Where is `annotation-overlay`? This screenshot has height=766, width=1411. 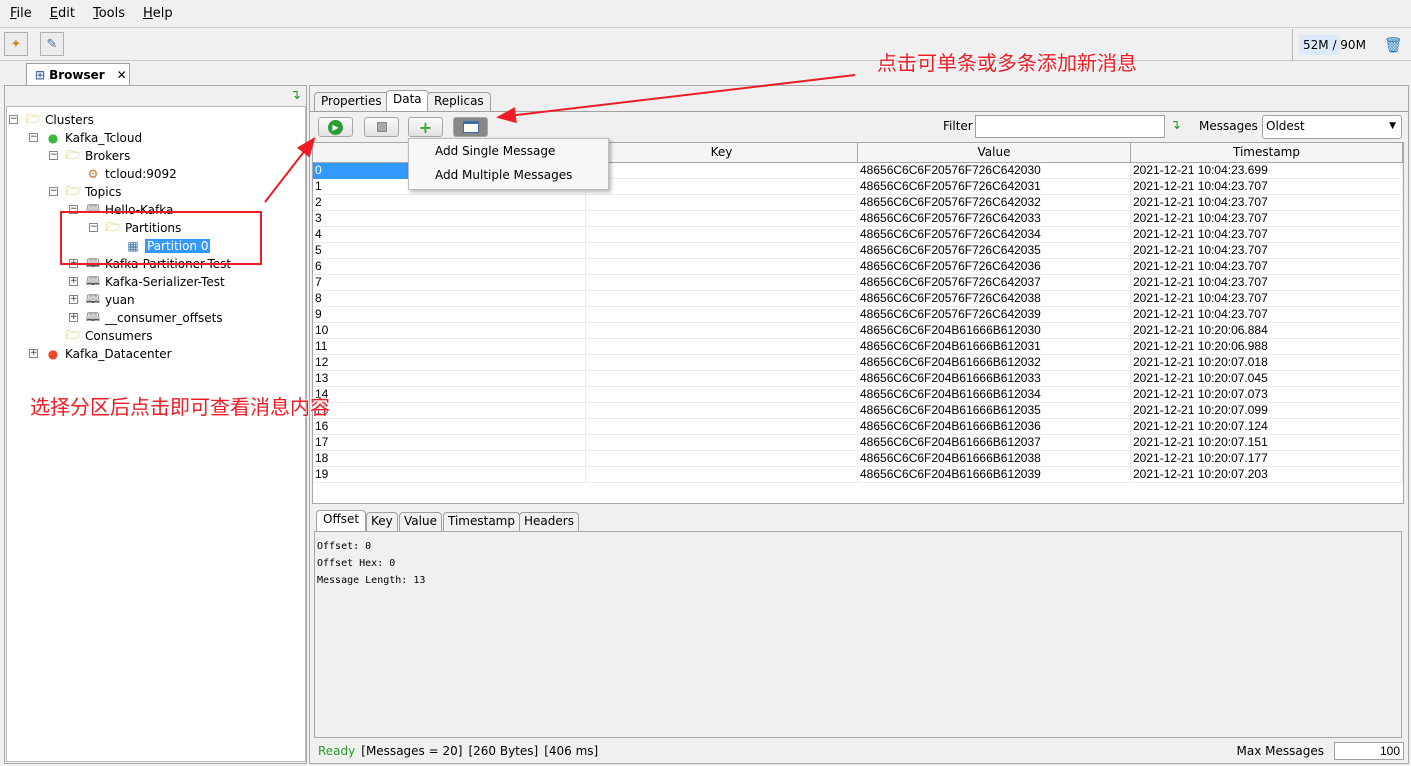 annotation-overlay is located at coordinates (458, 169).